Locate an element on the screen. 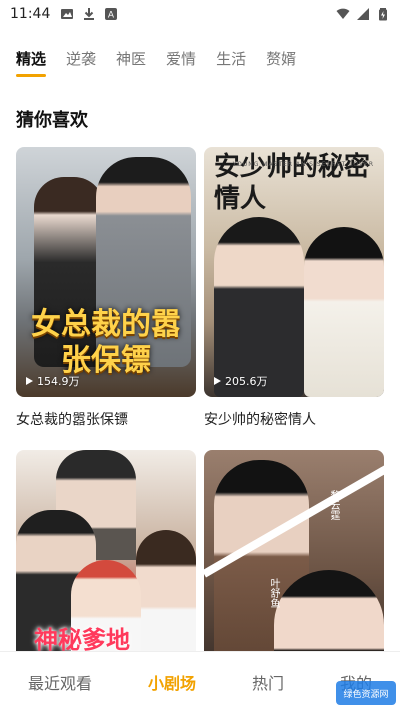 This screenshot has height=711, width=400. tab-comeback: 逆袭 is located at coordinates (81, 62).